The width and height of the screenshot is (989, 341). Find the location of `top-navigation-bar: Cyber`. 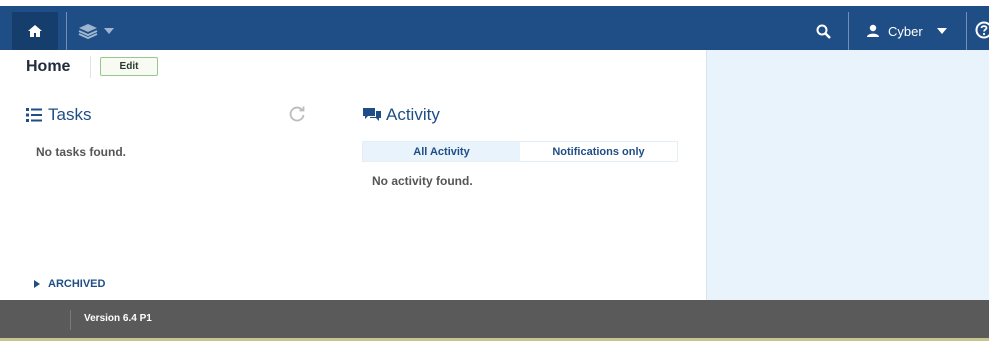

top-navigation-bar: Cyber is located at coordinates (494, 25).